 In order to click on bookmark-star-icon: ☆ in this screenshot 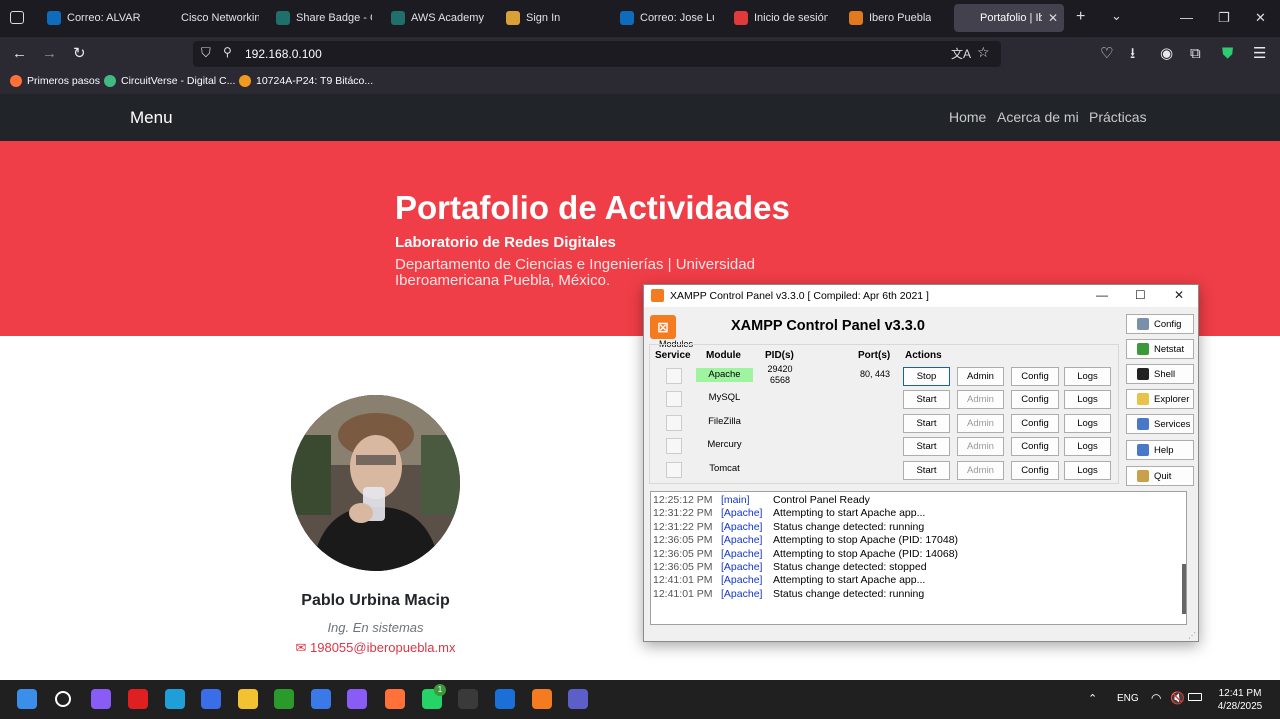, I will do `click(983, 52)`.